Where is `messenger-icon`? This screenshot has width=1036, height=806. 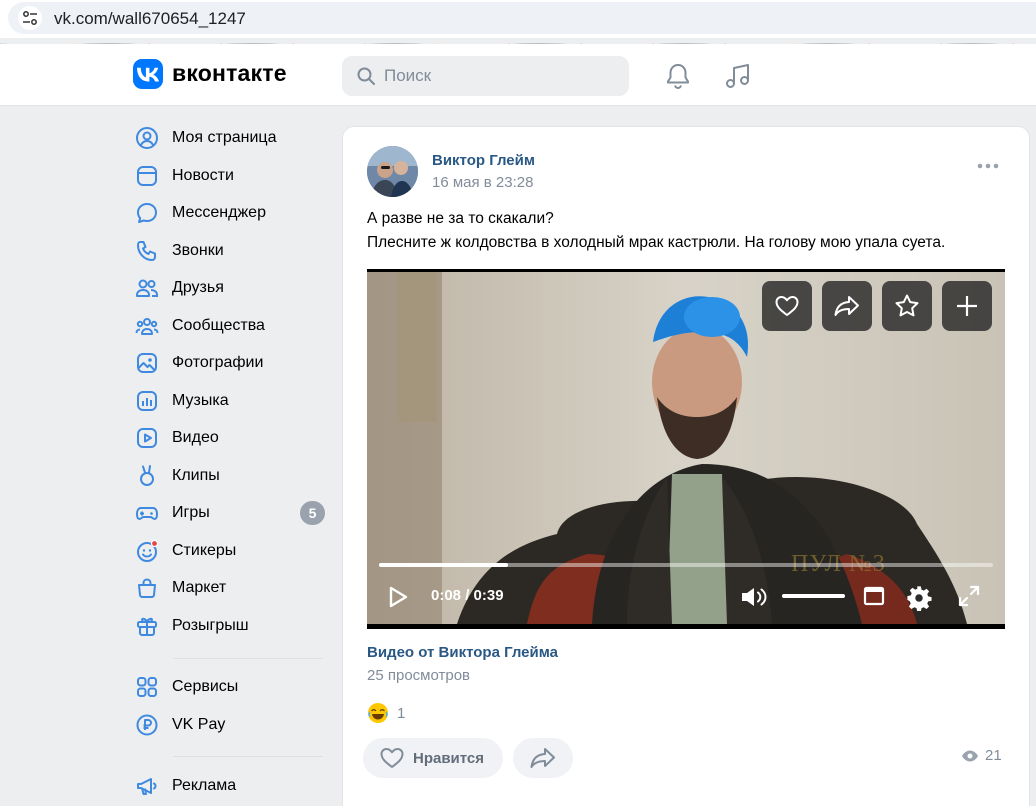
messenger-icon is located at coordinates (147, 213).